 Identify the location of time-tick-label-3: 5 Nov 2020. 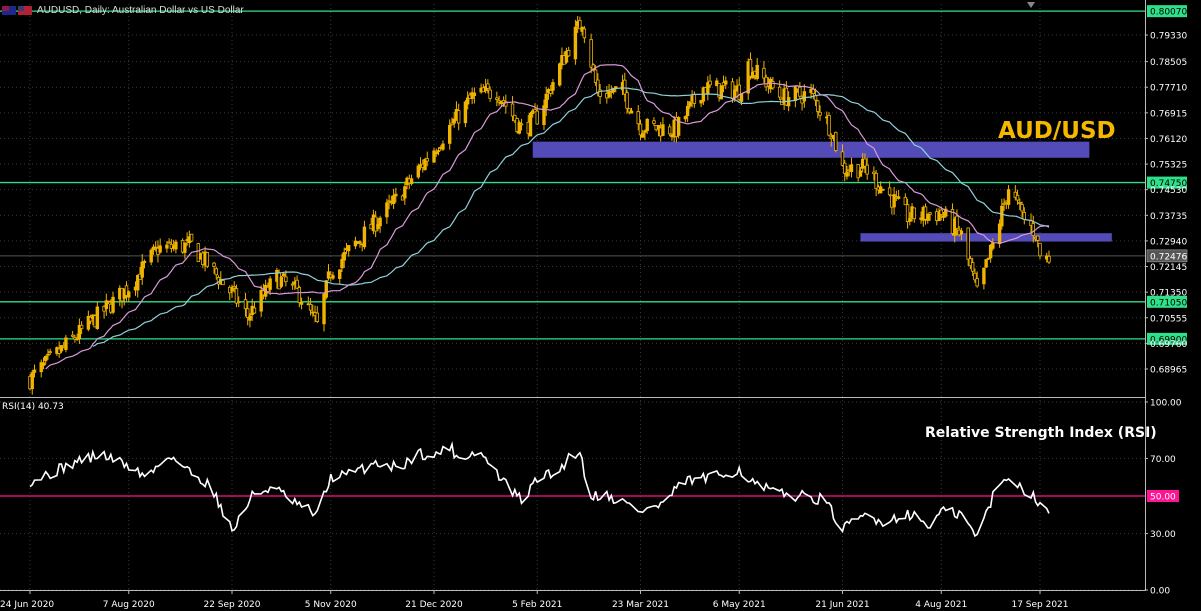
(331, 605).